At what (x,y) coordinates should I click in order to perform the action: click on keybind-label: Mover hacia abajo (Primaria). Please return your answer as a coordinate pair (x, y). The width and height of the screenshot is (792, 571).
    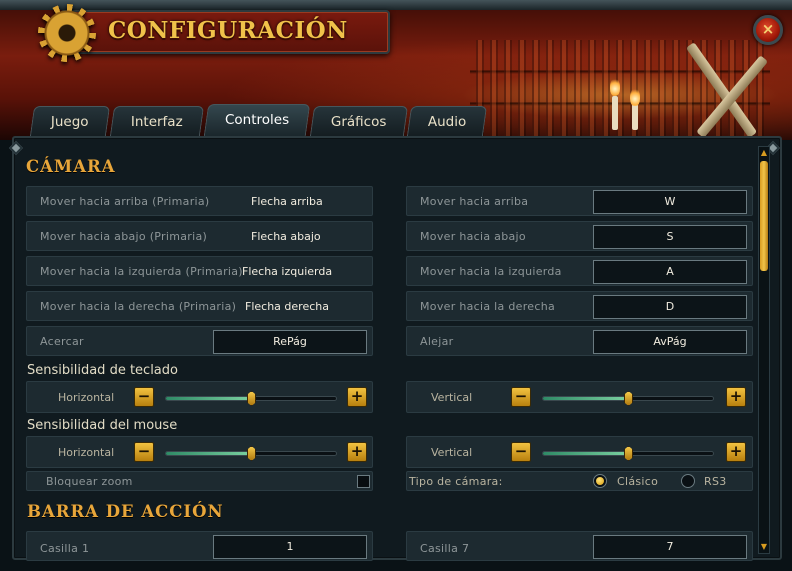
    Looking at the image, I should click on (124, 236).